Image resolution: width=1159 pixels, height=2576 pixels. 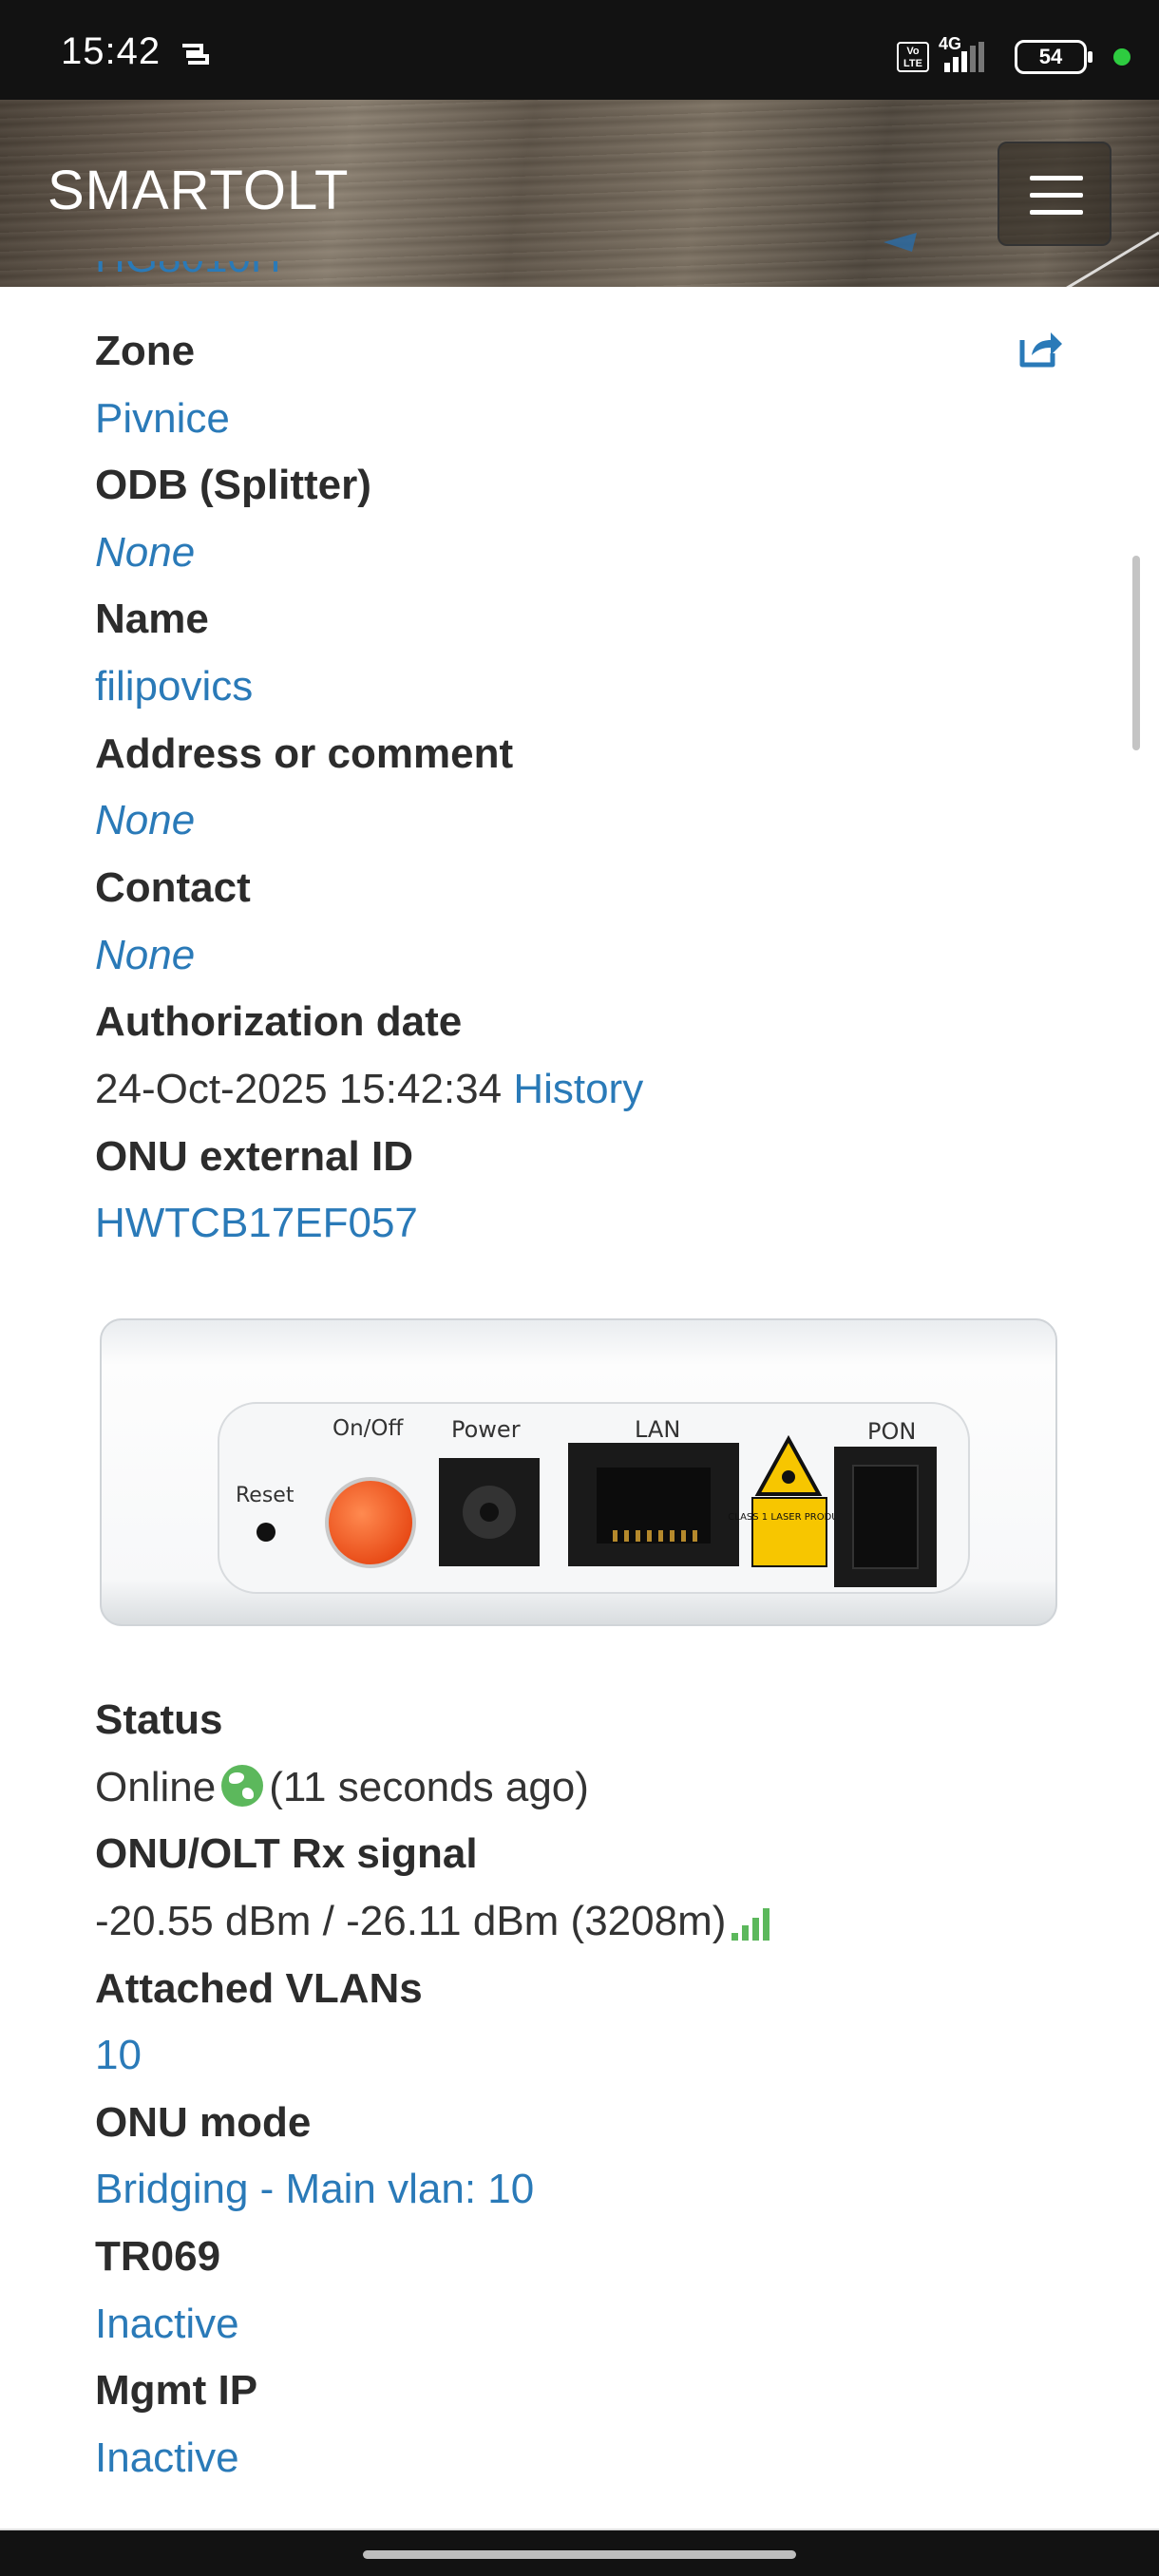 What do you see at coordinates (195, 54) in the screenshot?
I see `sim-icon` at bounding box center [195, 54].